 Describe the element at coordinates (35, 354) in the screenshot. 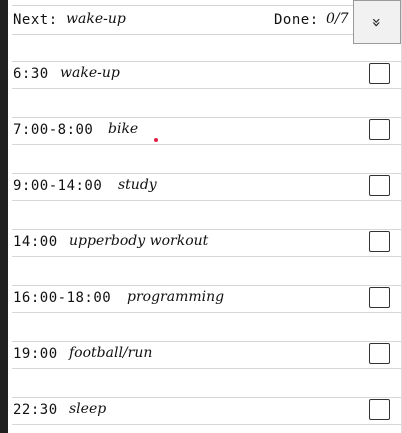

I see `item-time: 19:00` at that location.